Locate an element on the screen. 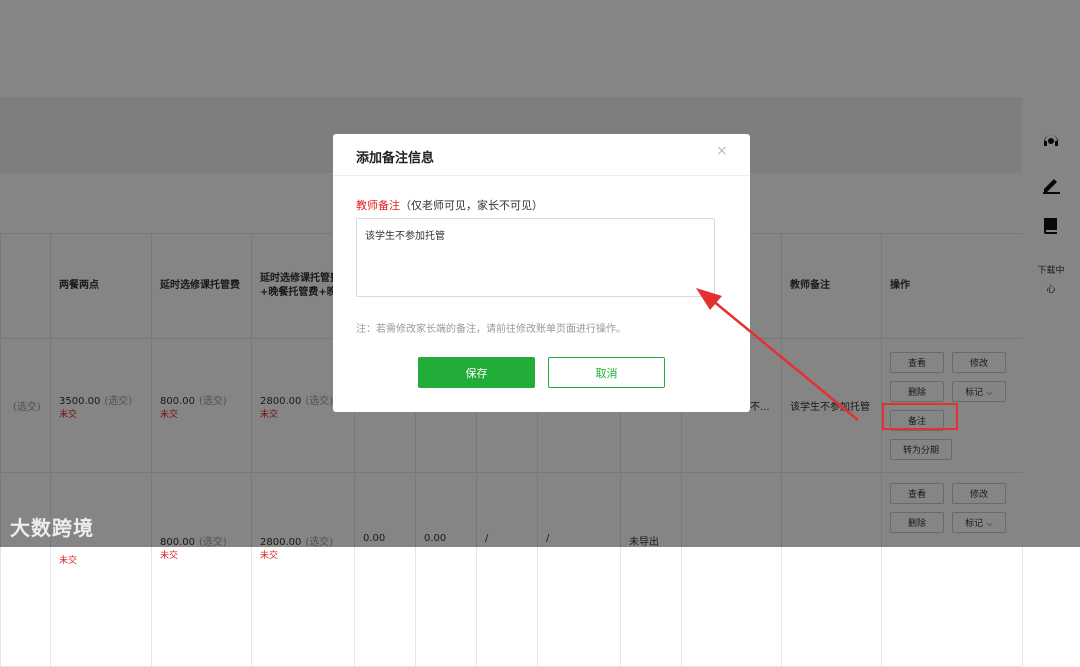  annotation-arrow is located at coordinates (777, 354).